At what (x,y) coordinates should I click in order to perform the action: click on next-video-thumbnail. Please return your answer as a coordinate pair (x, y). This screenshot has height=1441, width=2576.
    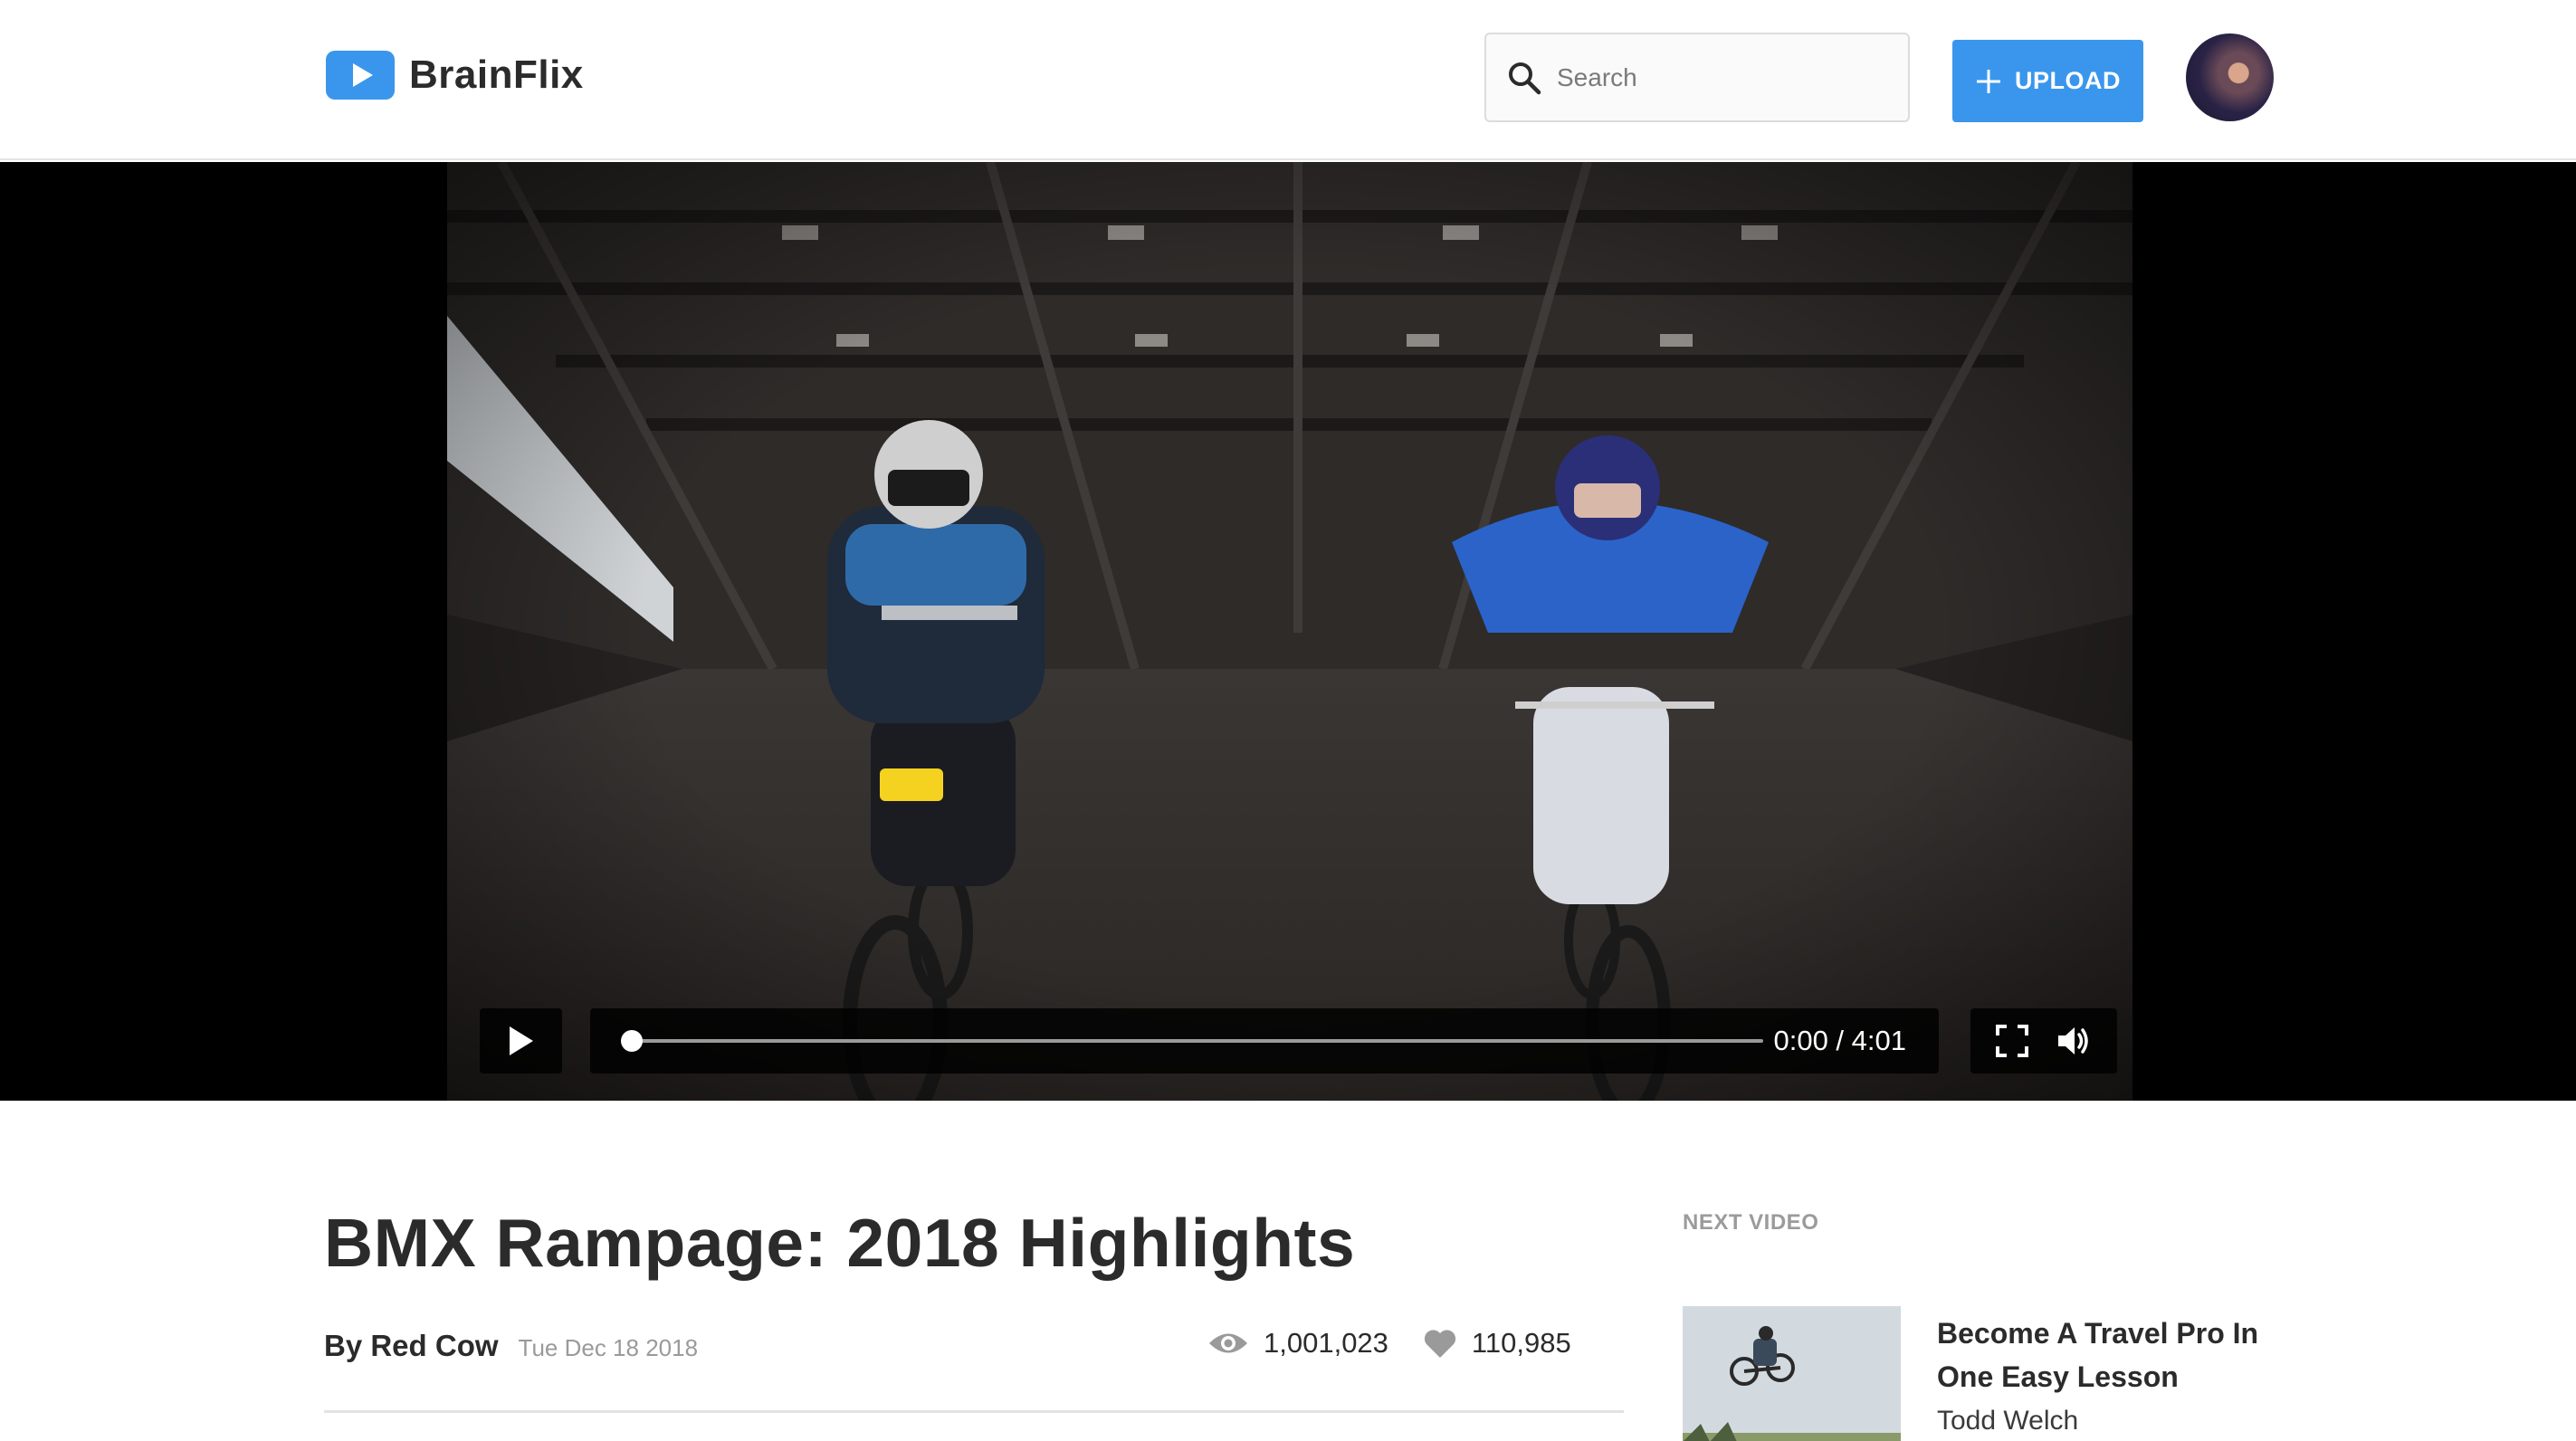
    Looking at the image, I should click on (1792, 1373).